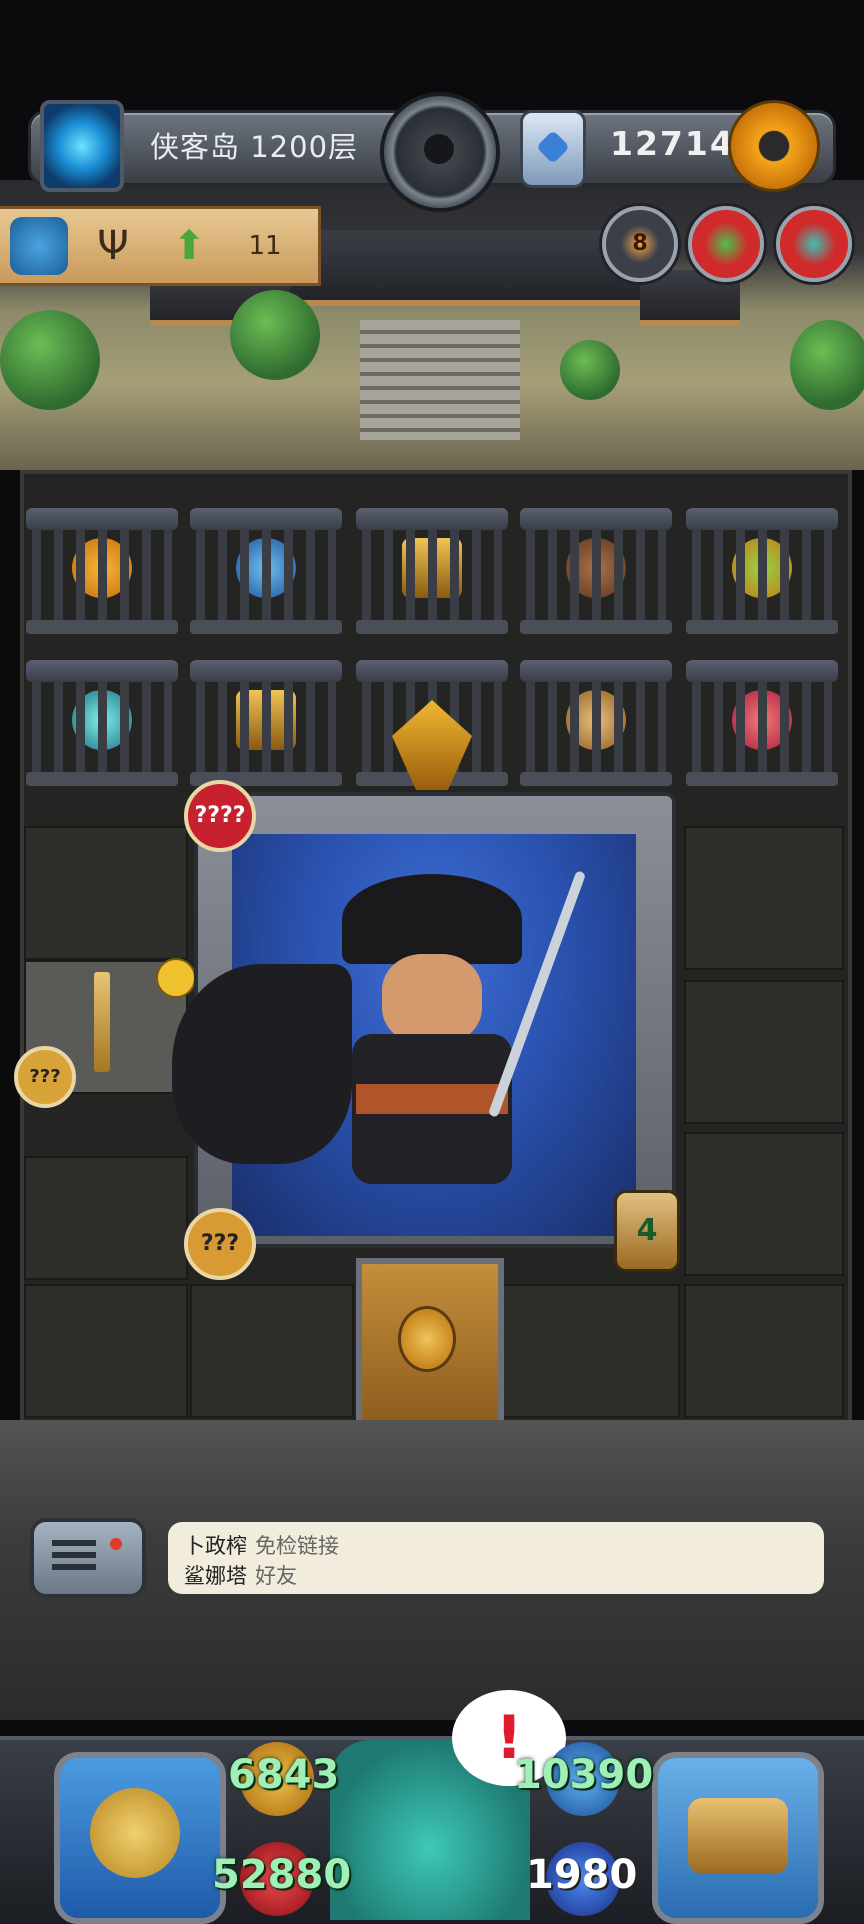  I want to click on inventory-button, so click(738, 1838).